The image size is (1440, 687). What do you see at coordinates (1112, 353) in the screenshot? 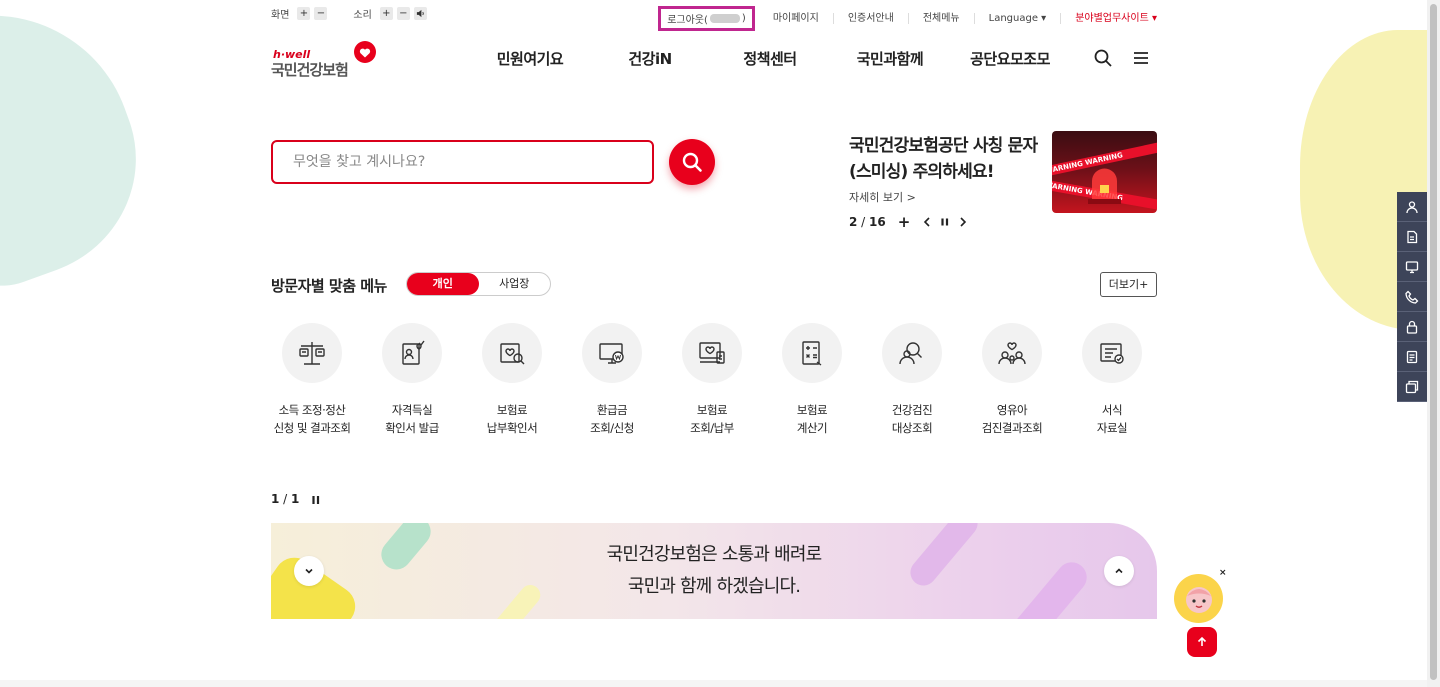
I see `form-document-icon` at bounding box center [1112, 353].